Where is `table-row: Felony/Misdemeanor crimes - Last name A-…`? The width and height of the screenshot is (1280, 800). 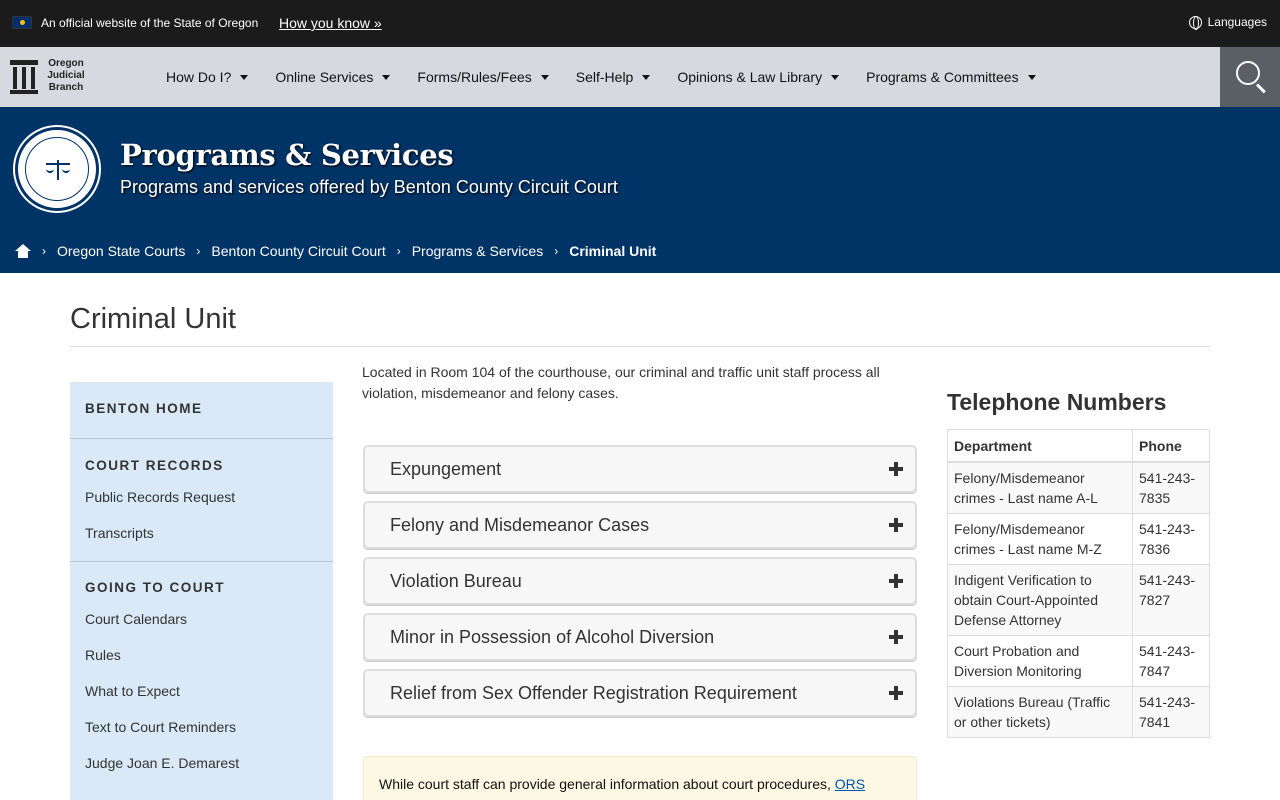 table-row: Felony/Misdemeanor crimes - Last name A-… is located at coordinates (1078, 487).